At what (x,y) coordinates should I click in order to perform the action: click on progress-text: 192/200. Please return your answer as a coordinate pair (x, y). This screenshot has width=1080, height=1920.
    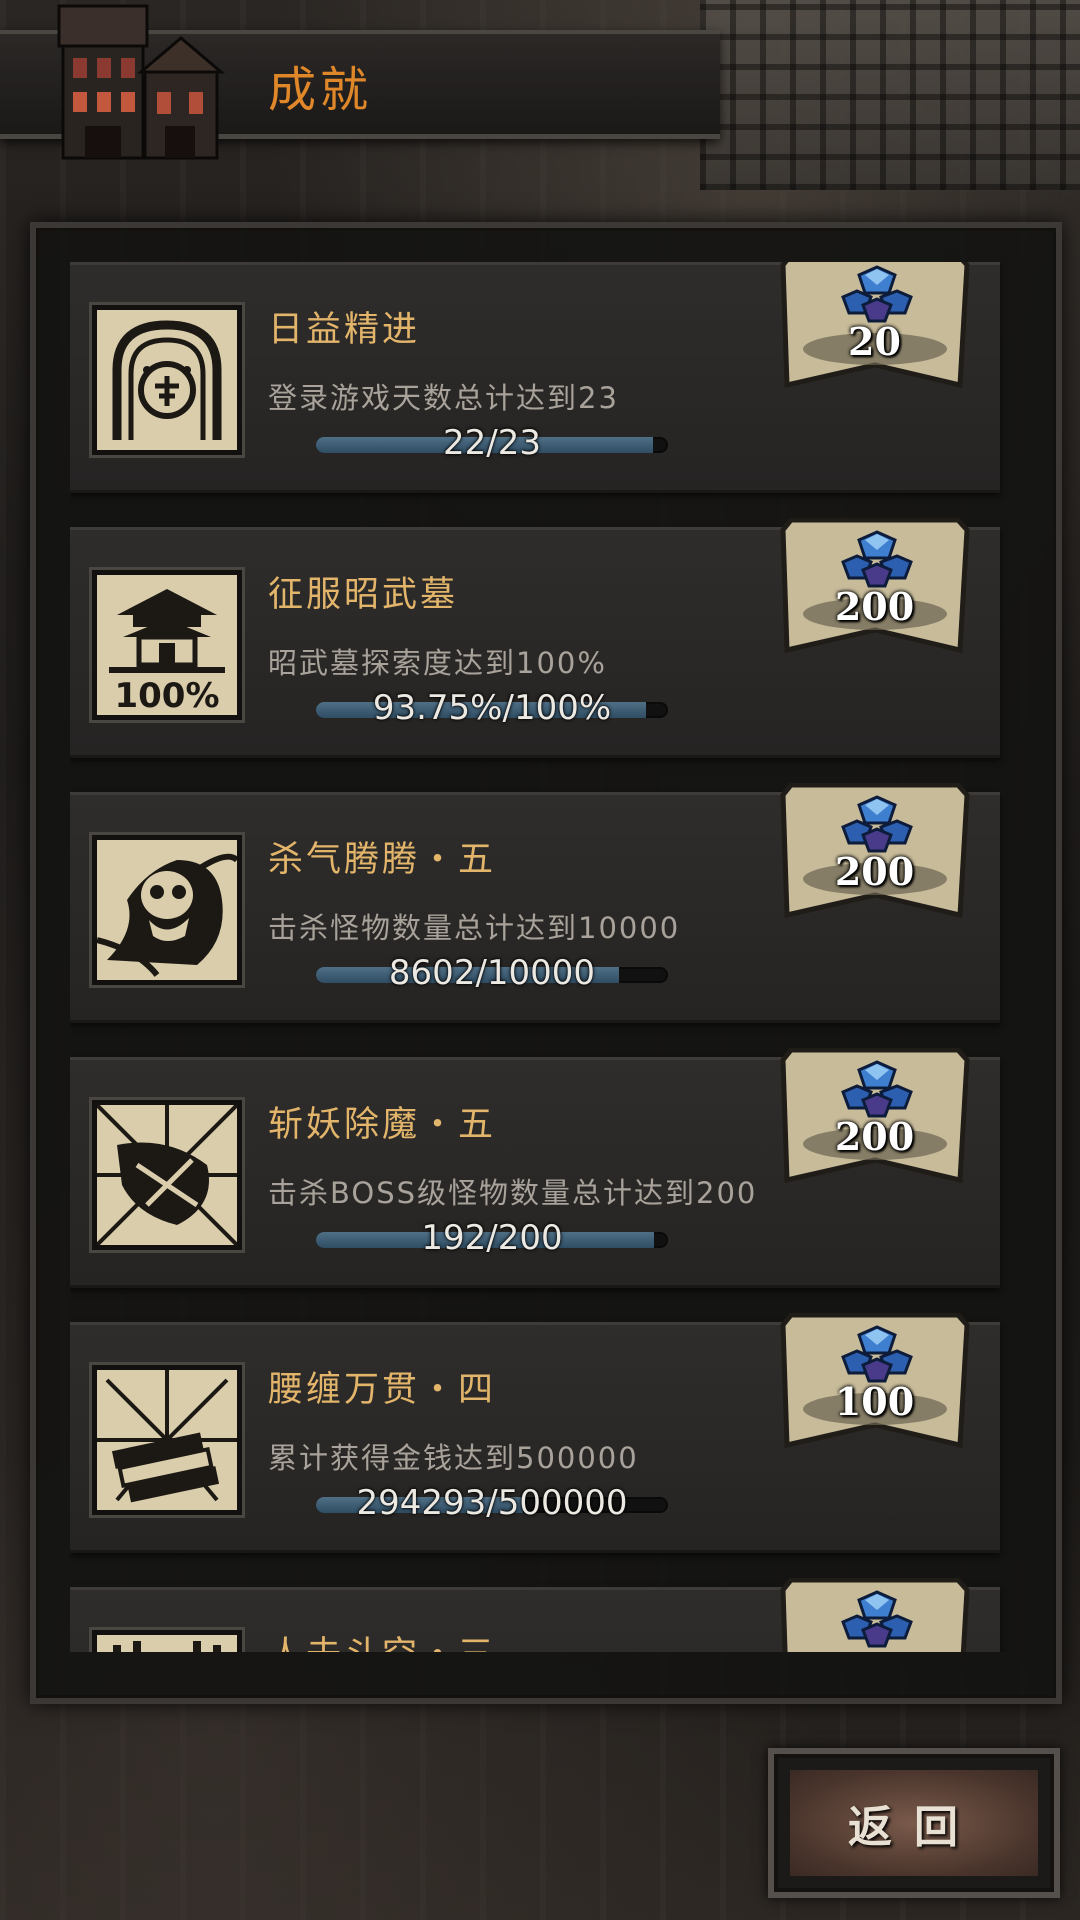
    Looking at the image, I should click on (492, 1238).